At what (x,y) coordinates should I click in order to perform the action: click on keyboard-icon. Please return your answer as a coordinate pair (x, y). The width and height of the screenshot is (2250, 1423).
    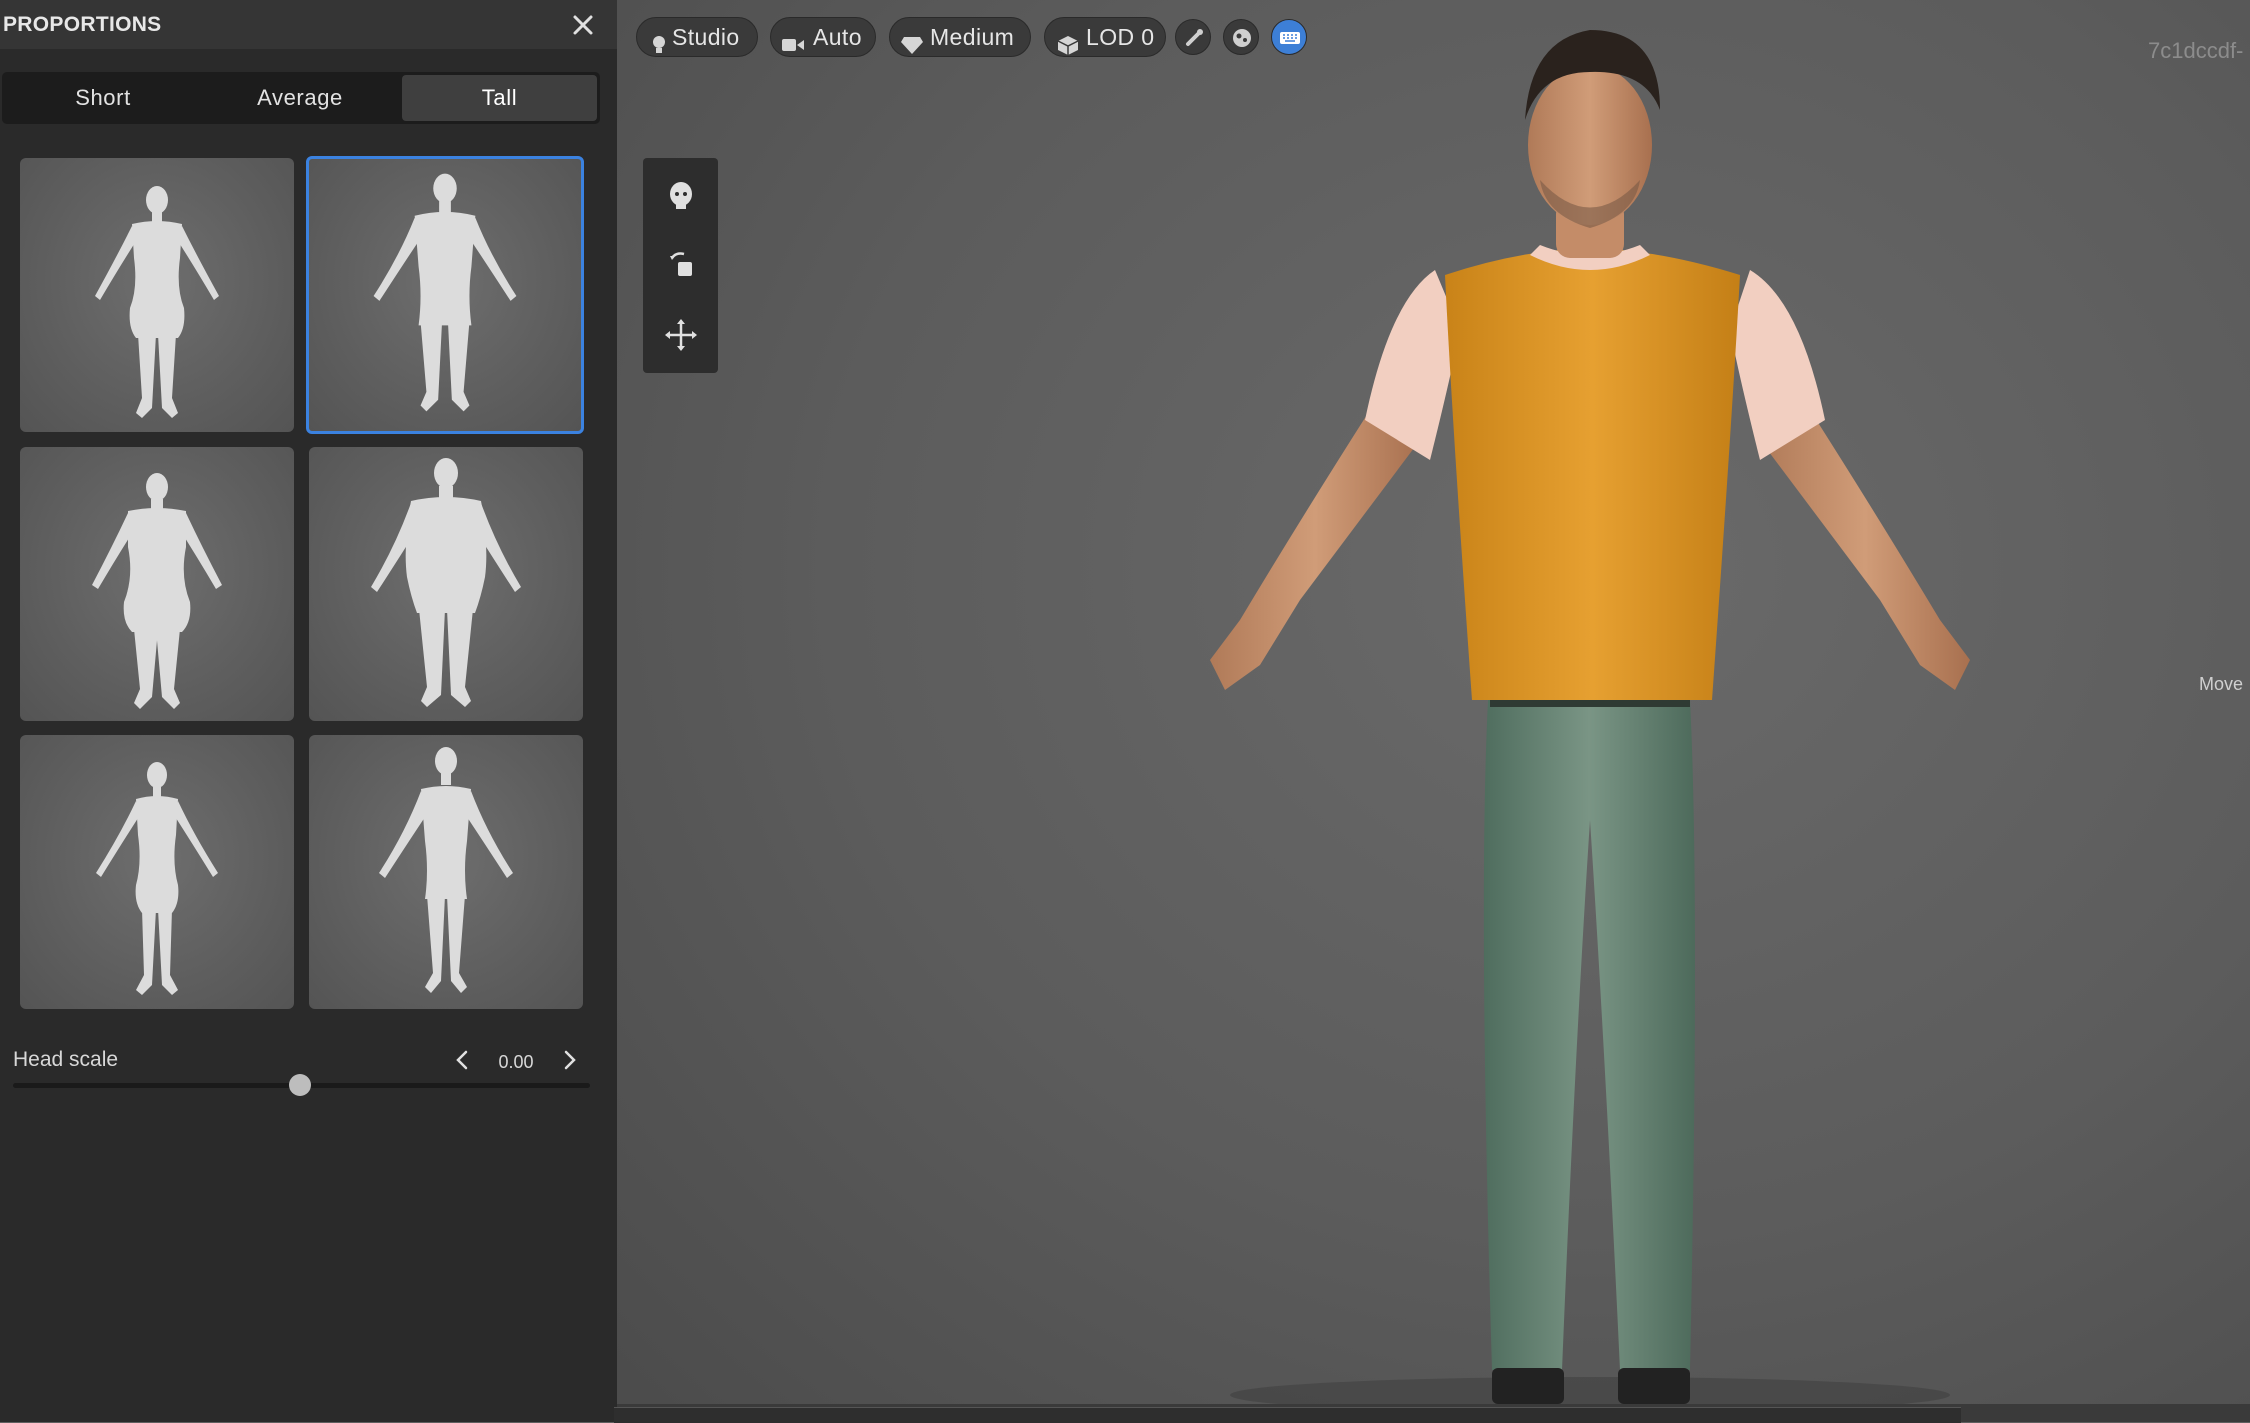
    Looking at the image, I should click on (1290, 38).